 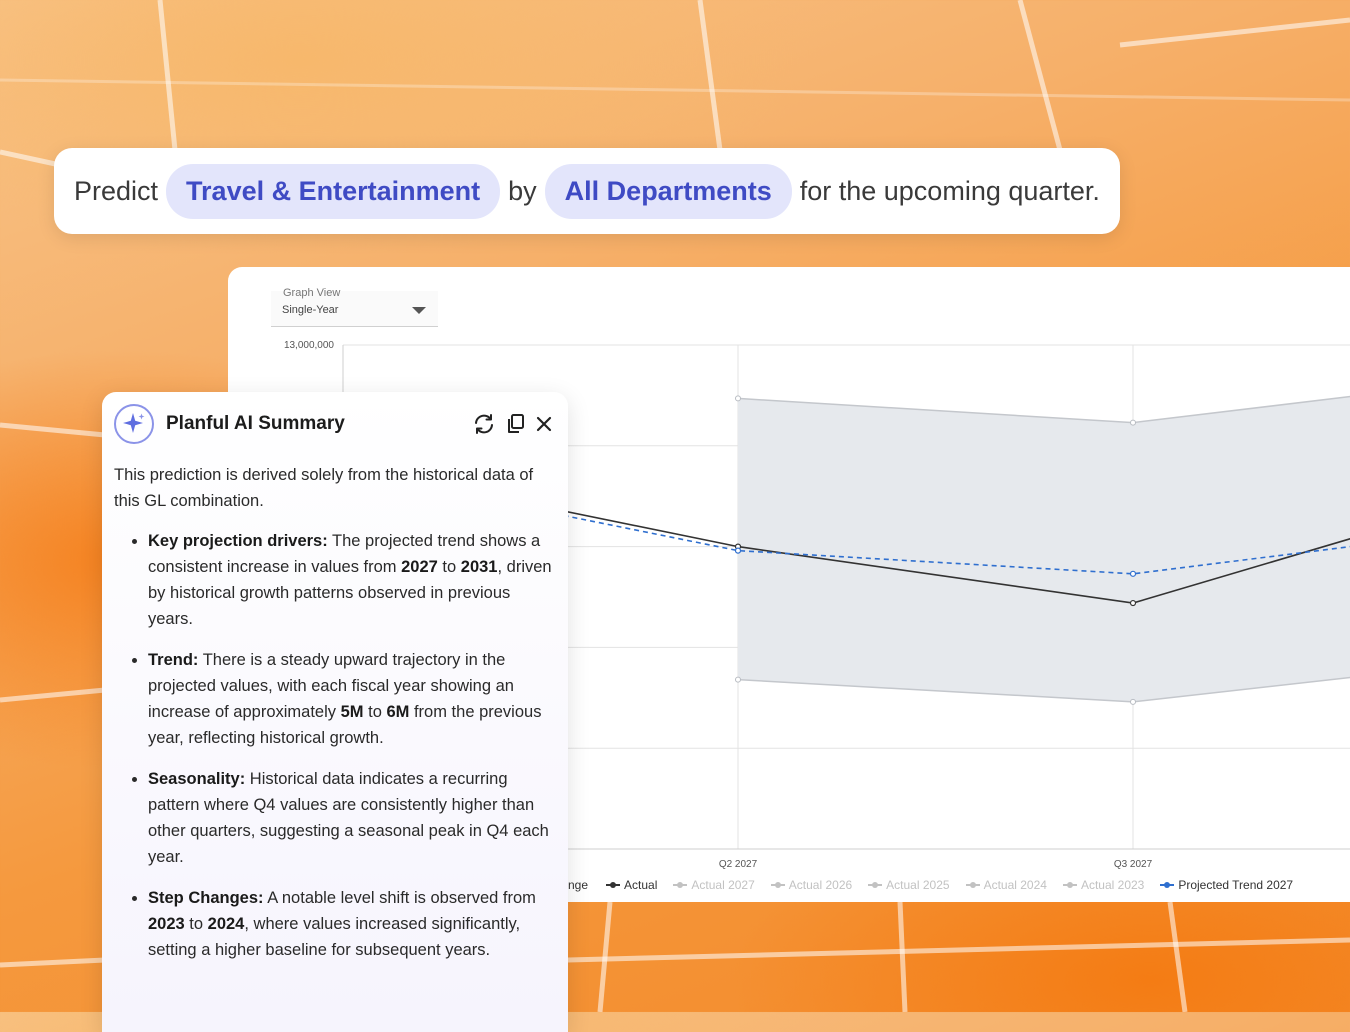 I want to click on x-tick-label: Q3 2027, so click(x=1133, y=864).